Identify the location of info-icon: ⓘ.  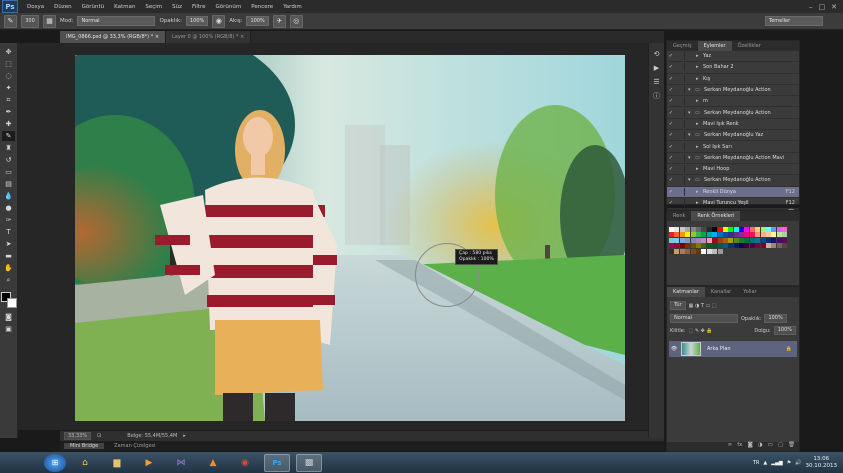
(657, 96).